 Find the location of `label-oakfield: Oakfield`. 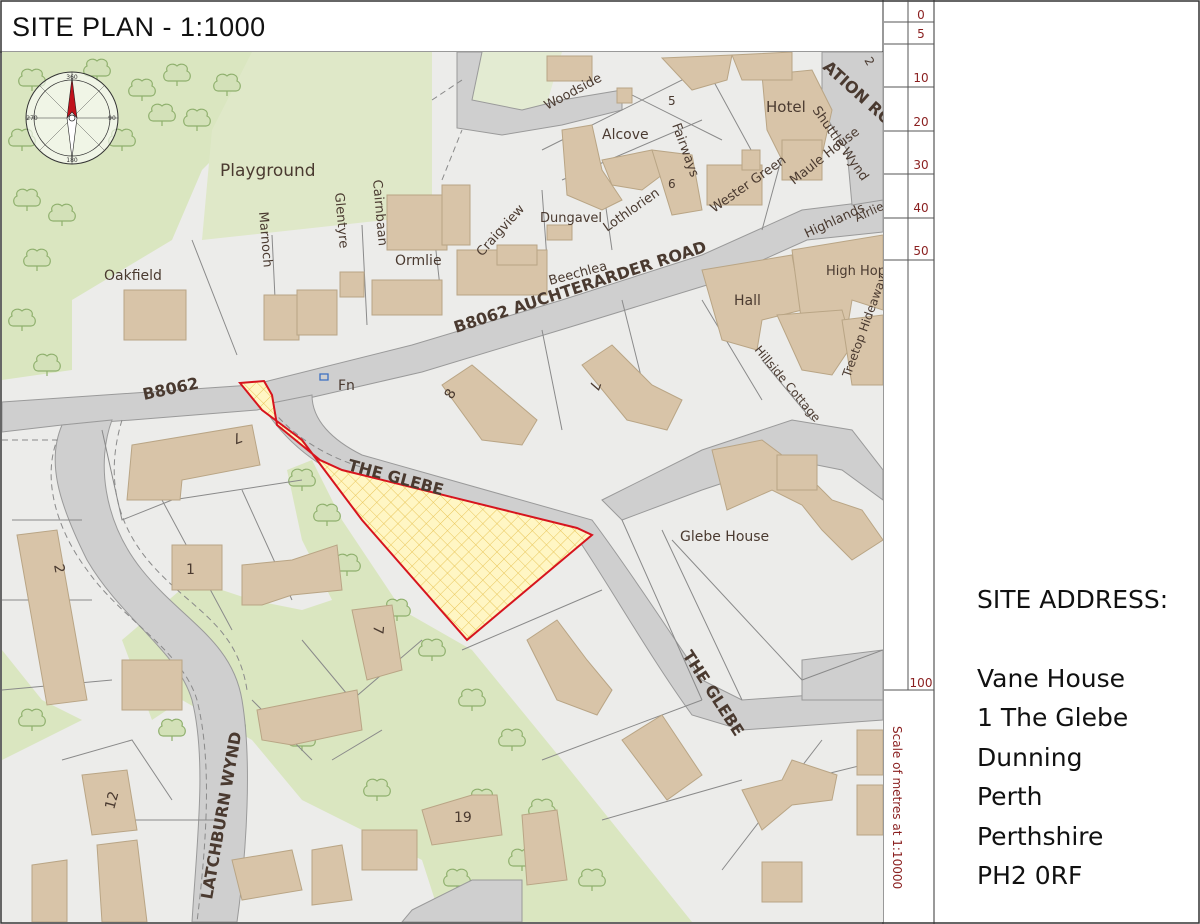

label-oakfield: Oakfield is located at coordinates (133, 276).